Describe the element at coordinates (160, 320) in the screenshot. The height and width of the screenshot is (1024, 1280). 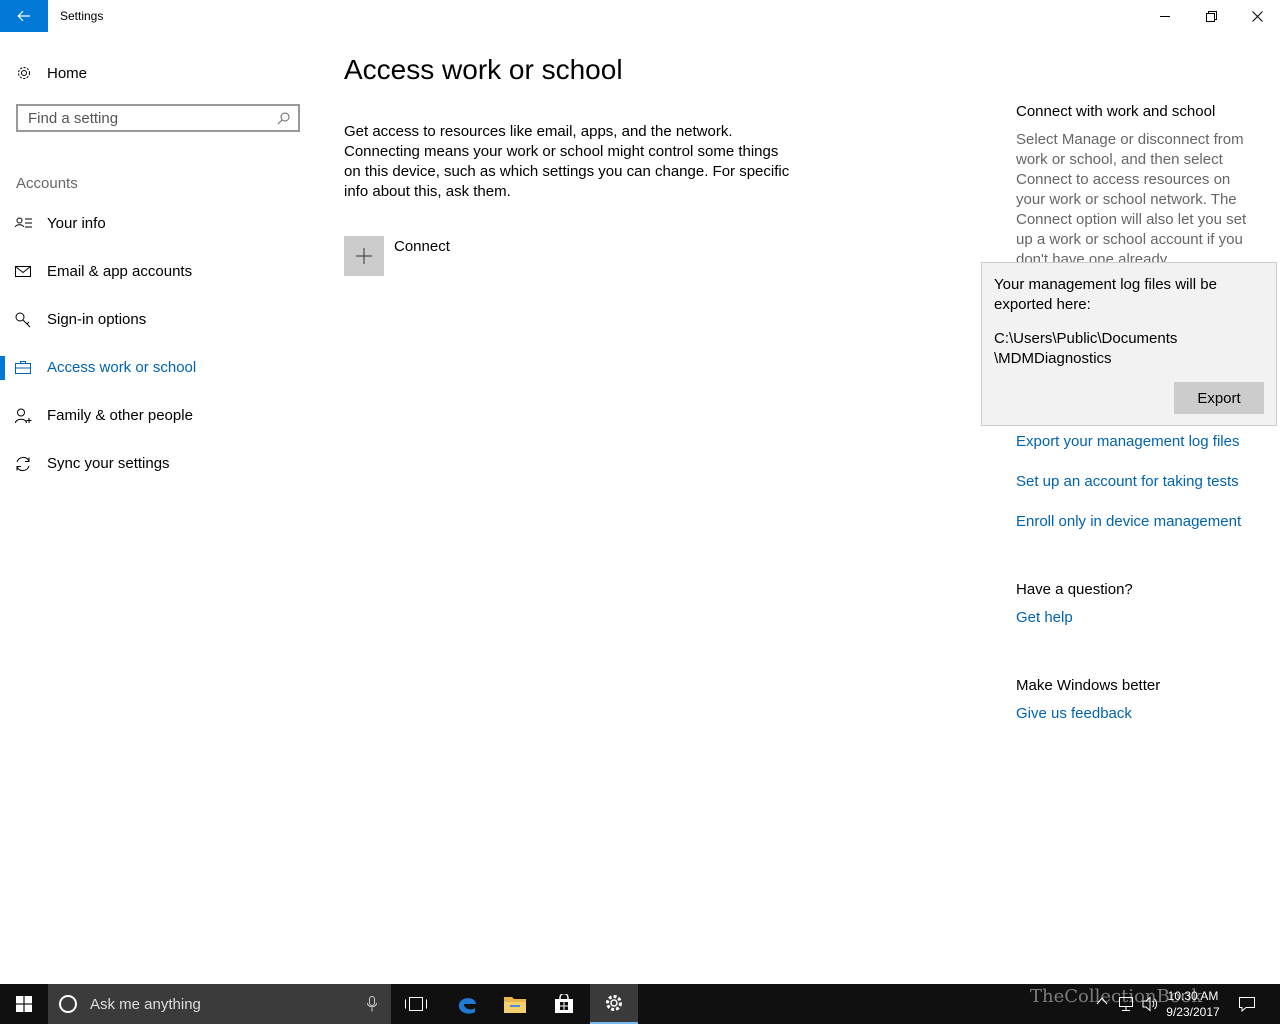
I see `sidebar-item-sign-in-options: Sign-in options` at that location.